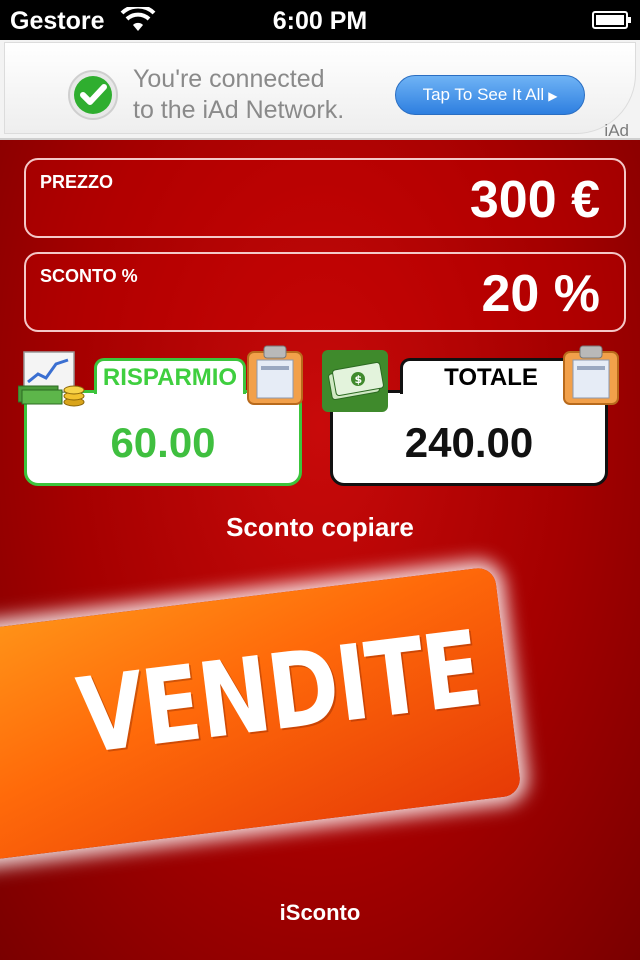 The height and width of the screenshot is (960, 640). Describe the element at coordinates (469, 442) in the screenshot. I see `totale-value: 240.00` at that location.